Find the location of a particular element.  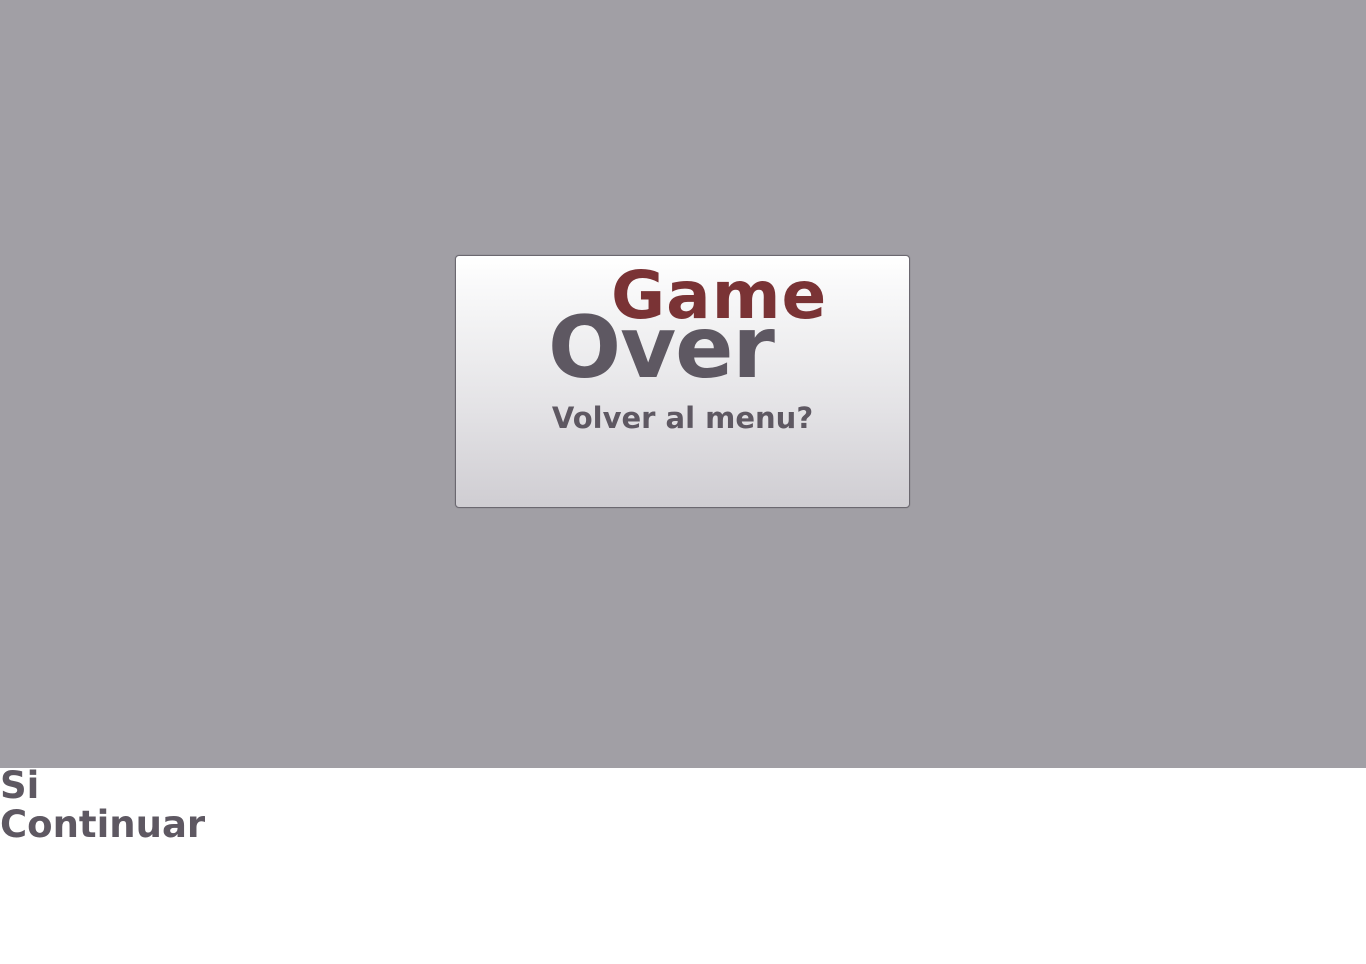

menu-options: Si Continuar is located at coordinates (102, 805).